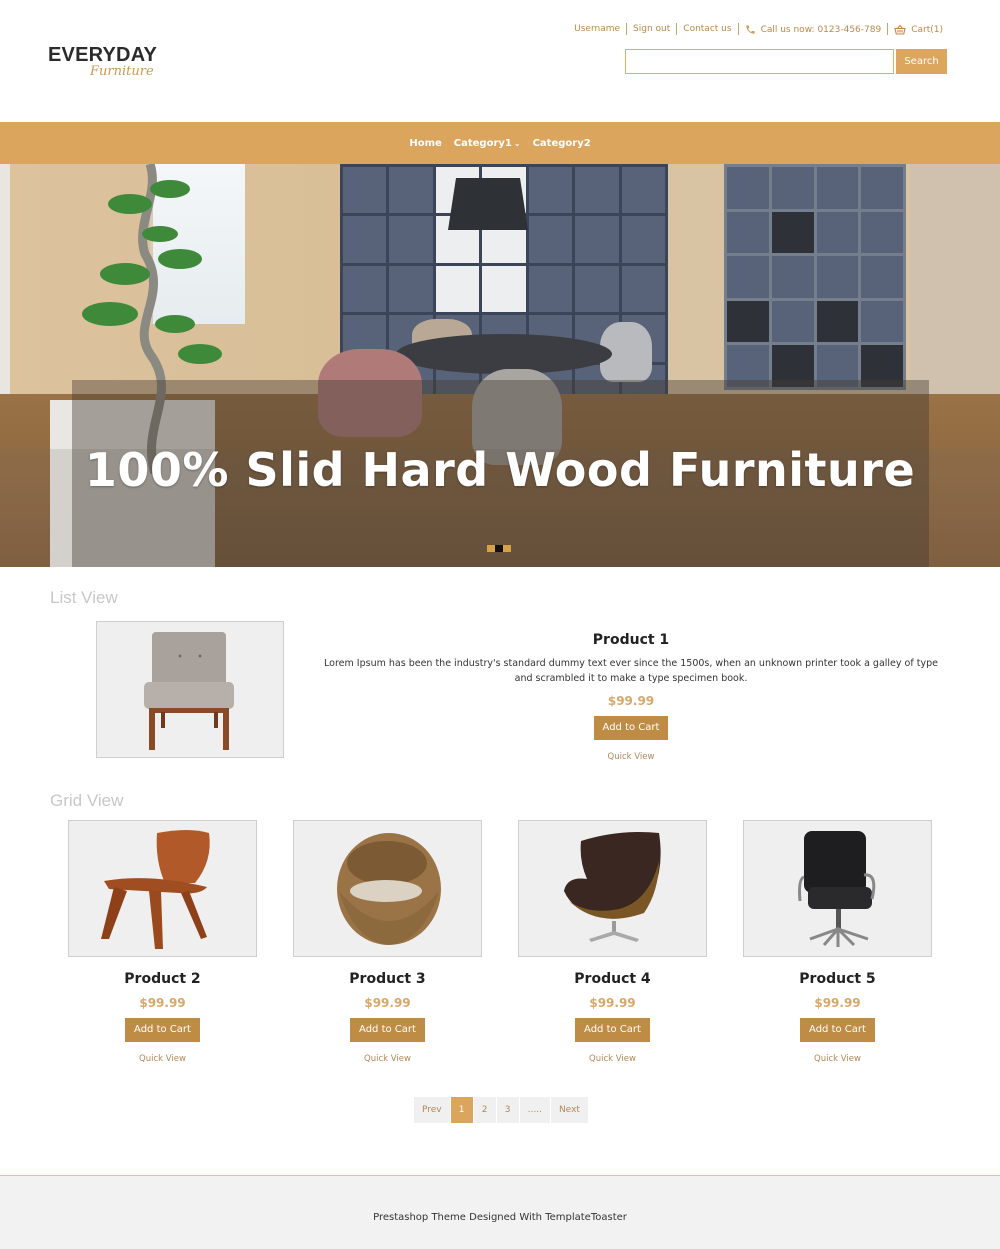 The image size is (1000, 1249). Describe the element at coordinates (651, 29) in the screenshot. I see `sign-out-link: Sign out` at that location.